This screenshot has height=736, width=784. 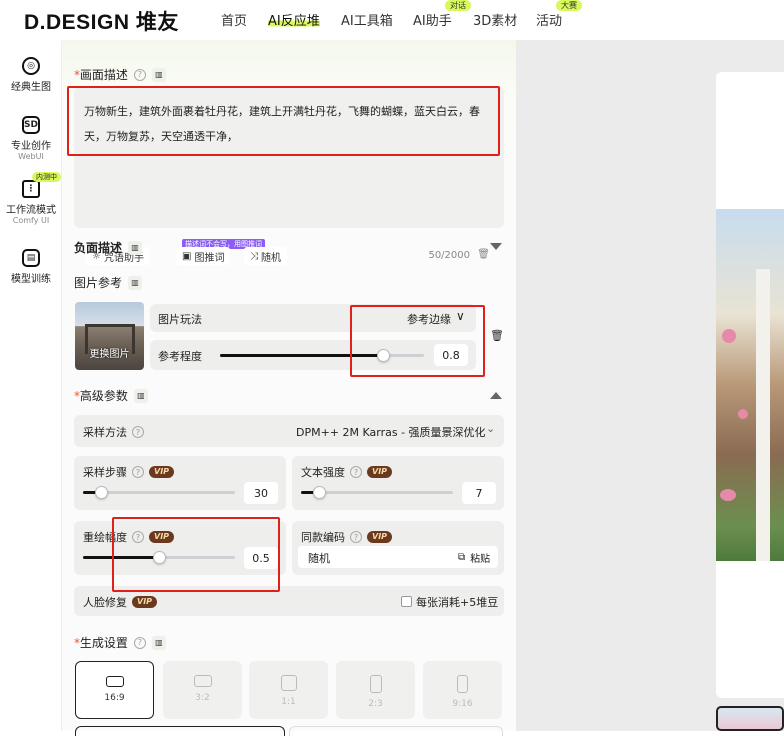 What do you see at coordinates (109, 352) in the screenshot?
I see `change-image-button: 更换图片` at bounding box center [109, 352].